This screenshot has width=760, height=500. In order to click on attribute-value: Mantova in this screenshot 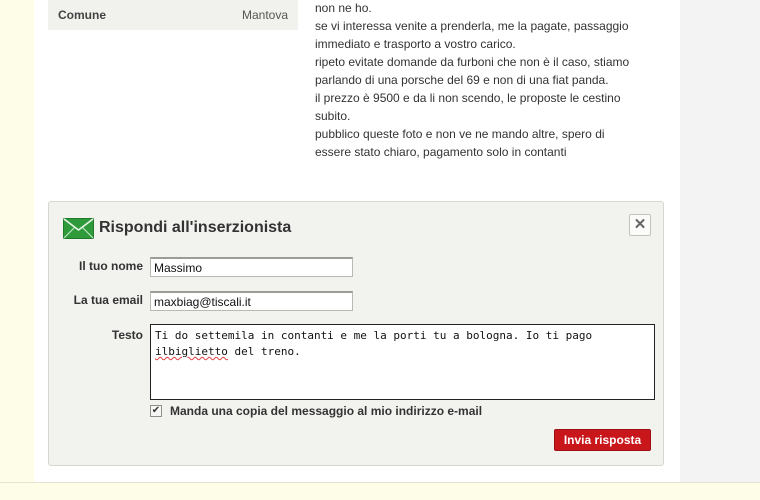, I will do `click(264, 15)`.